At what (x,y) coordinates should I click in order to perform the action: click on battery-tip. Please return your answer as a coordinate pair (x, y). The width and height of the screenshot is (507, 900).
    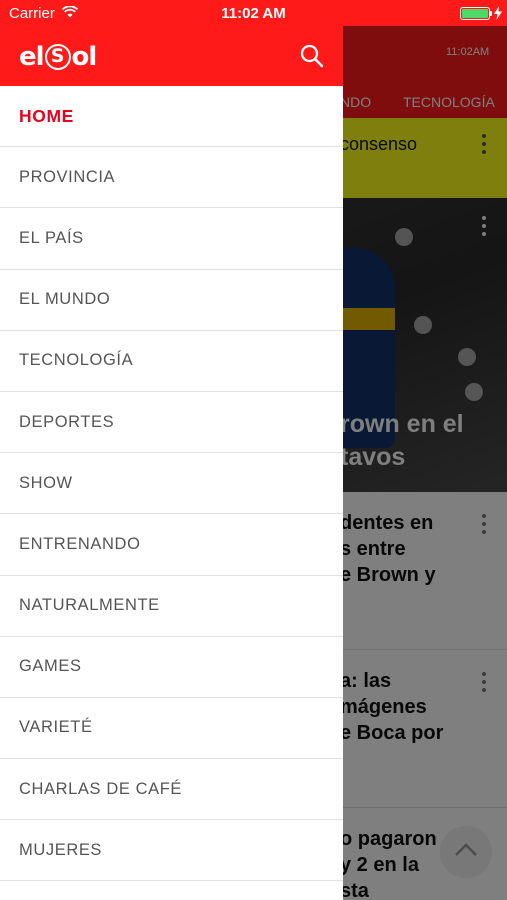
    Looking at the image, I should click on (491, 13).